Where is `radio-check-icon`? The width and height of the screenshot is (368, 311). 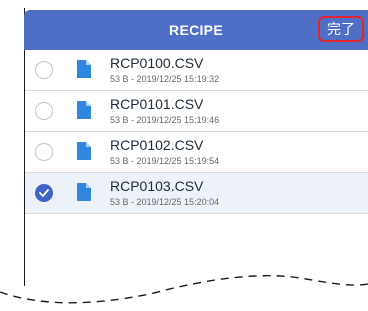
radio-check-icon is located at coordinates (44, 193).